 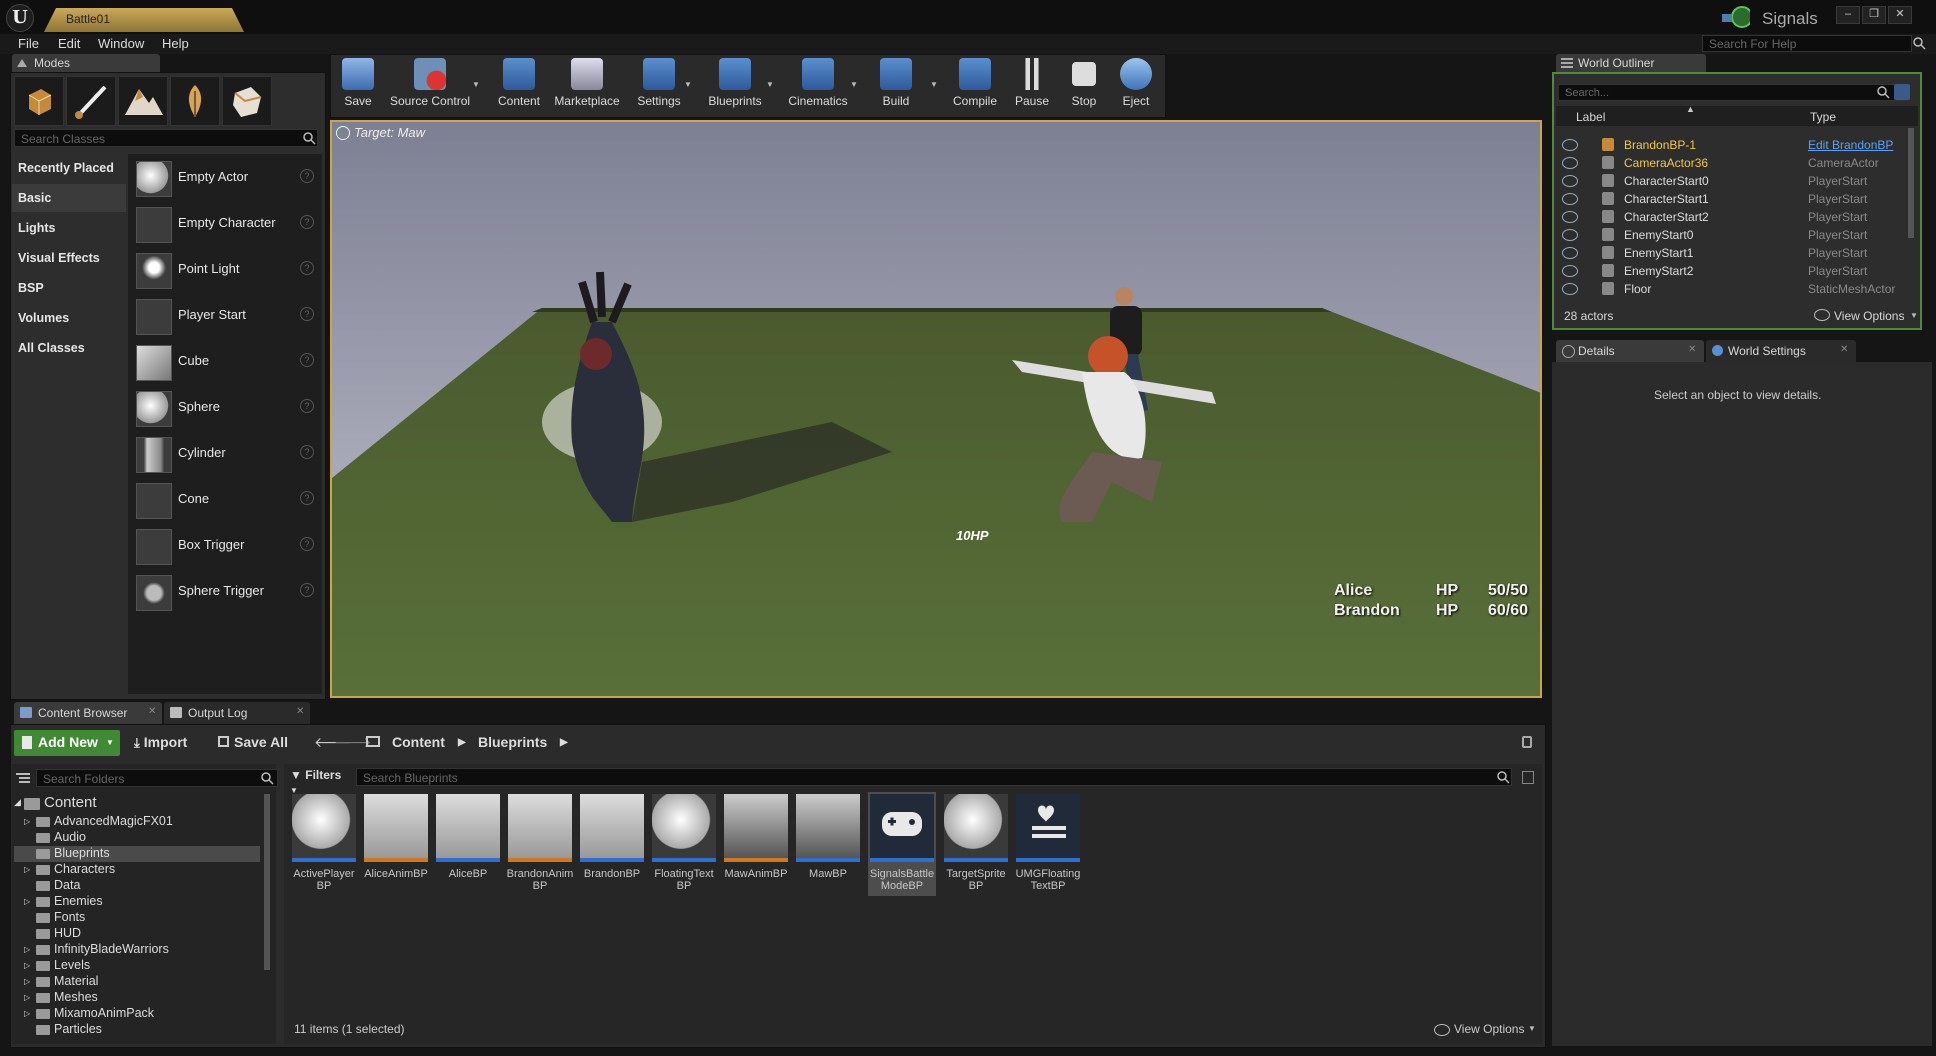 I want to click on class-item: Cone?, so click(x=226, y=499).